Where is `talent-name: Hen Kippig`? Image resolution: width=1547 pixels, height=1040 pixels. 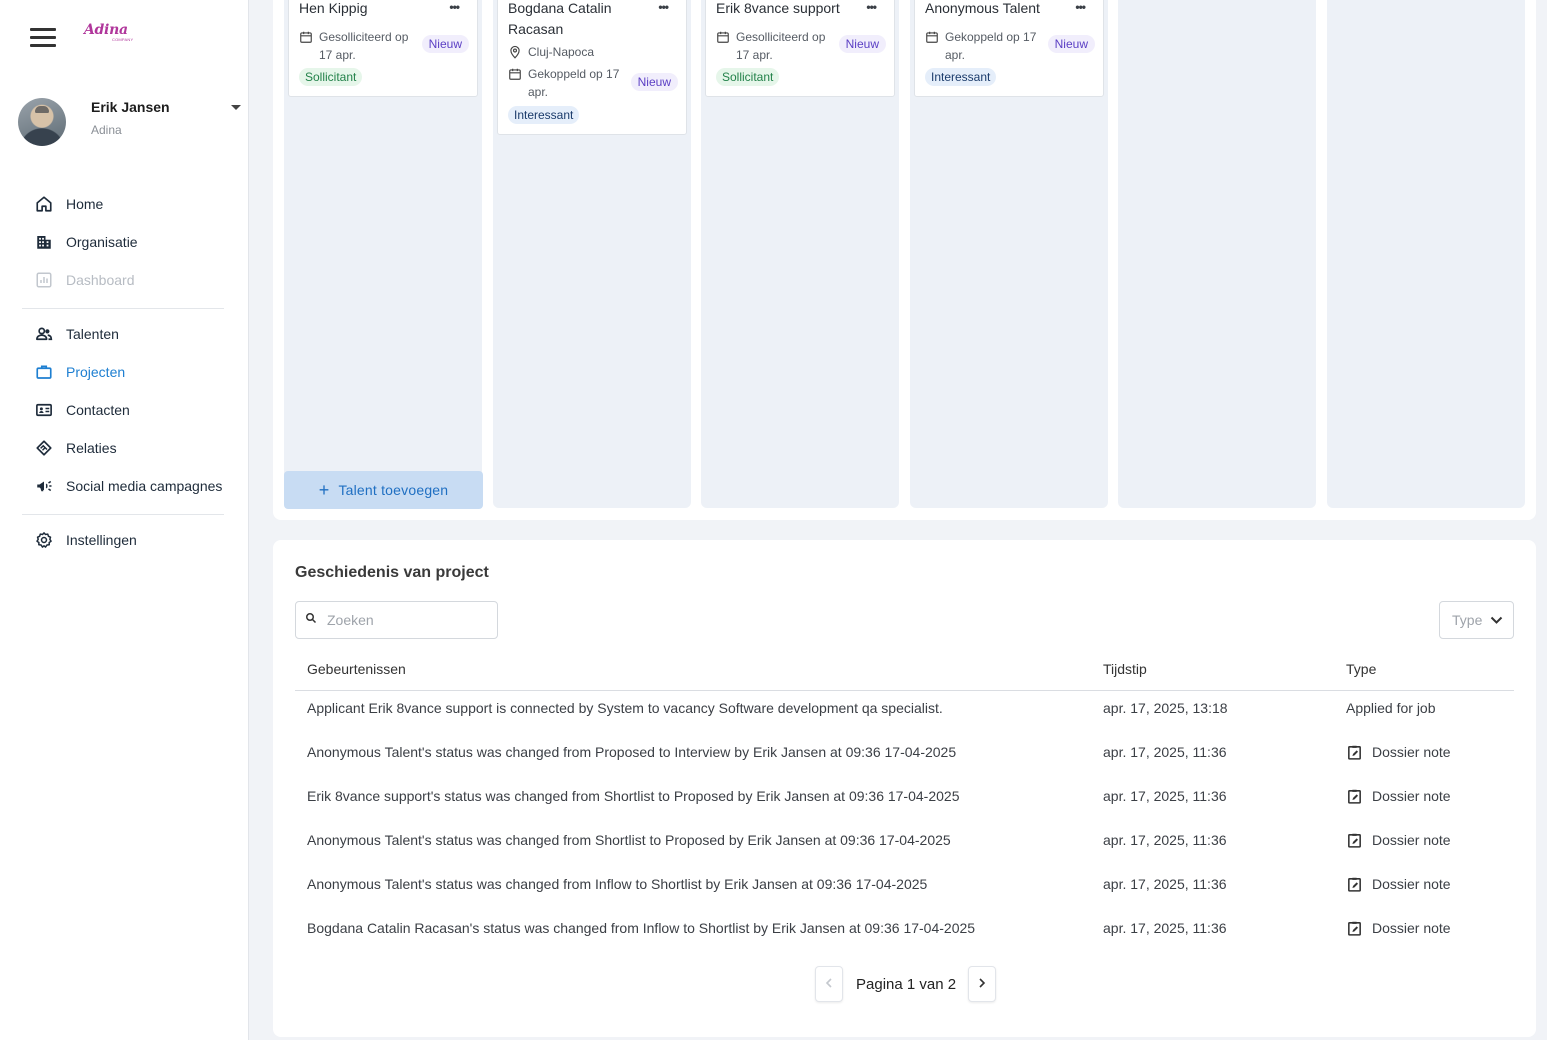
talent-name: Hen Kippig is located at coordinates (333, 8).